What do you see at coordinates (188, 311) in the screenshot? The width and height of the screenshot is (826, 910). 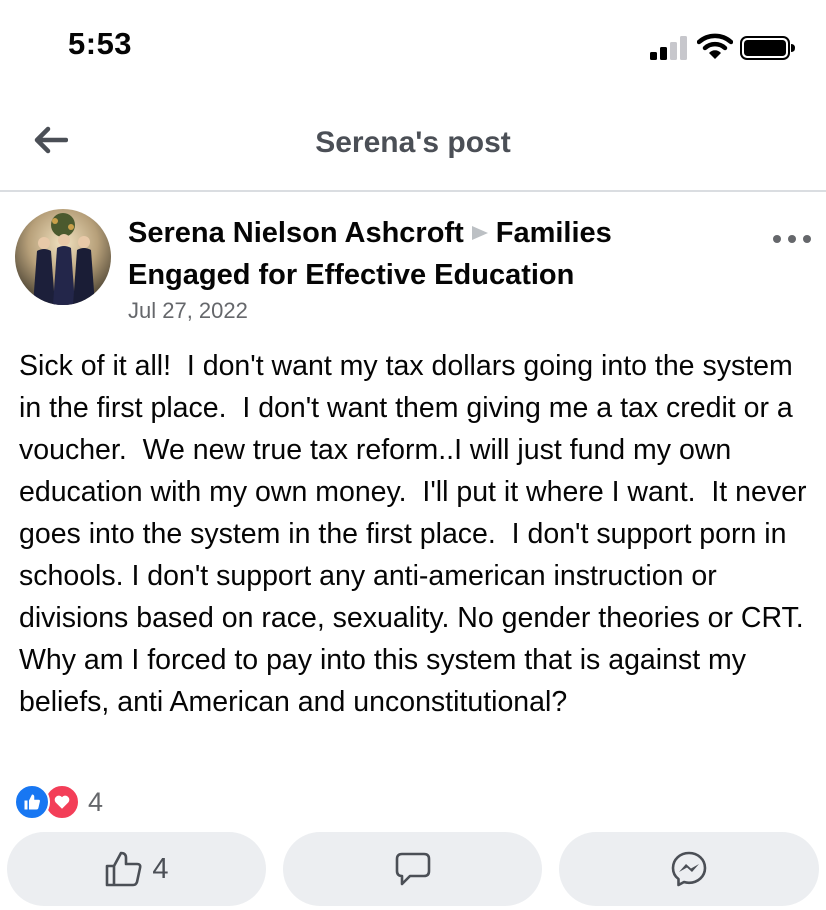 I see `post-date: Jul 27, 2022` at bounding box center [188, 311].